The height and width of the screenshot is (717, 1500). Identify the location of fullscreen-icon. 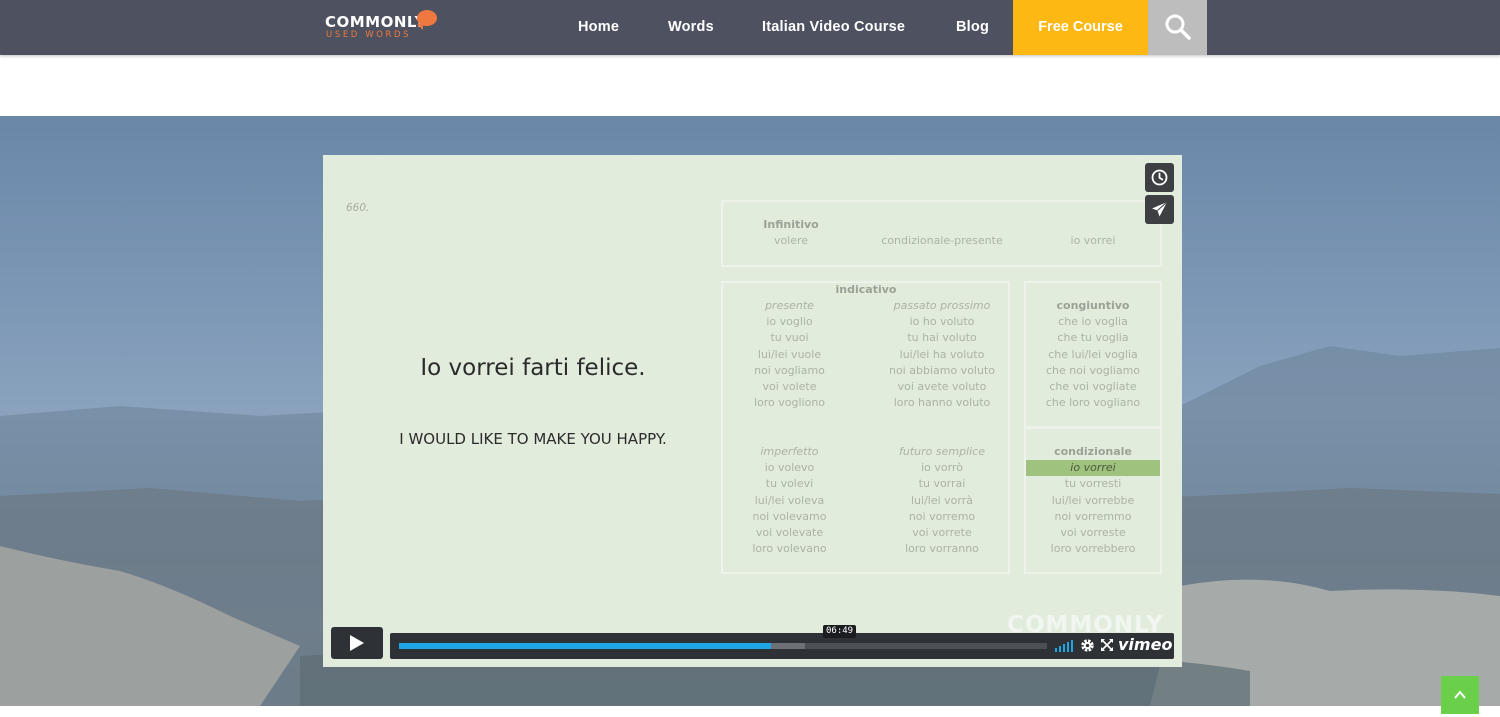
(1107, 645).